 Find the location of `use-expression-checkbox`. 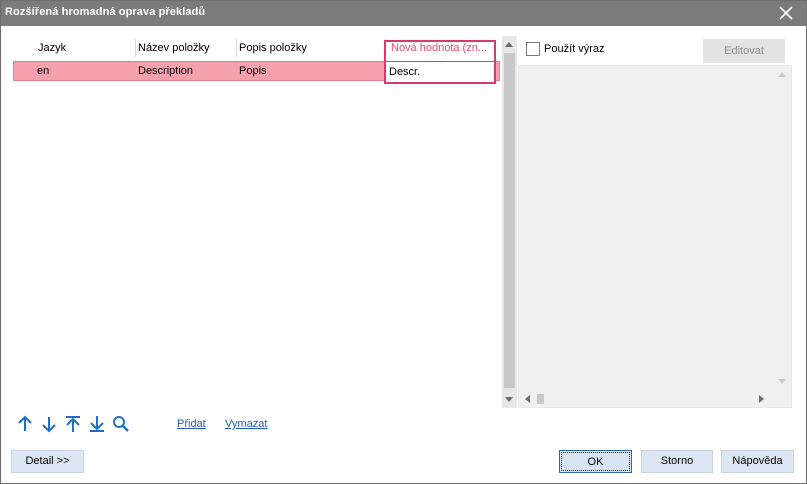

use-expression-checkbox is located at coordinates (533, 49).